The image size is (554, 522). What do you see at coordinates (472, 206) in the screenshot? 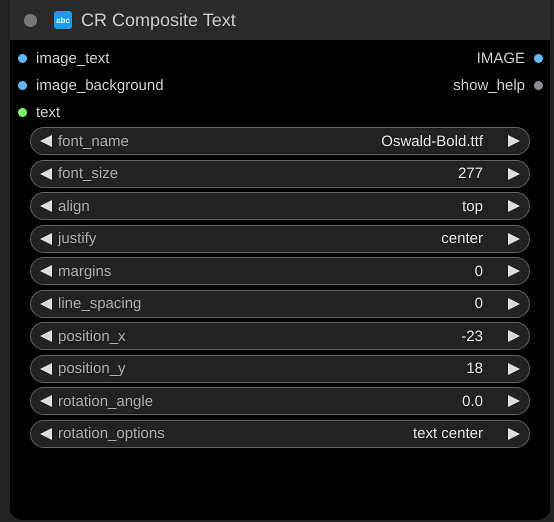
I see `widget-value: top` at bounding box center [472, 206].